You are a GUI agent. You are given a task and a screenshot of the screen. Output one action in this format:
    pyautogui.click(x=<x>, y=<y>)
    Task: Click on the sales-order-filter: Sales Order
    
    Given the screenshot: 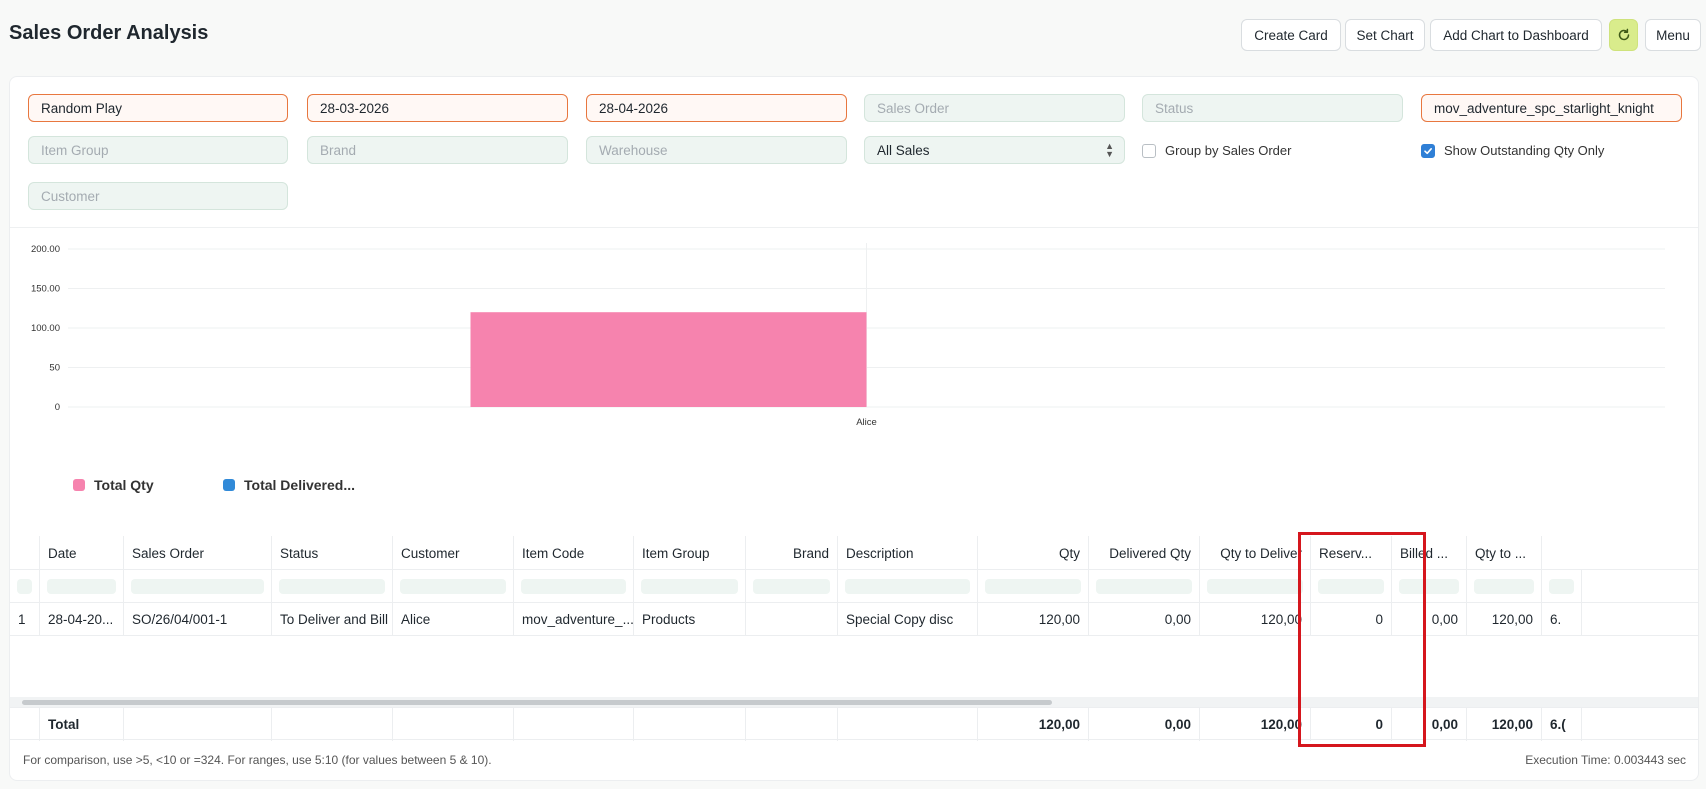 What is the action you would take?
    pyautogui.click(x=994, y=108)
    